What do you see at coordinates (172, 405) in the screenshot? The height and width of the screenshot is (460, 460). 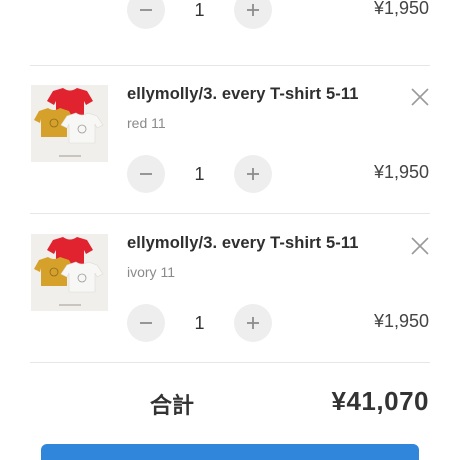 I see `total-label: 合計` at bounding box center [172, 405].